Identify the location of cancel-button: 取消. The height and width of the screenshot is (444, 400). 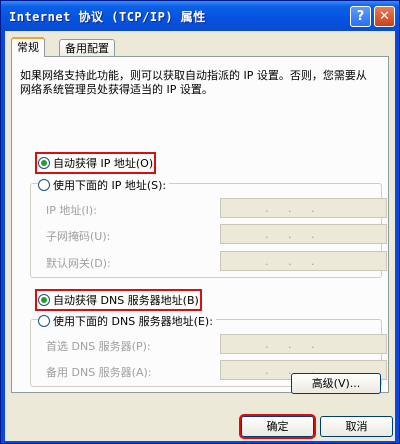
(356, 426).